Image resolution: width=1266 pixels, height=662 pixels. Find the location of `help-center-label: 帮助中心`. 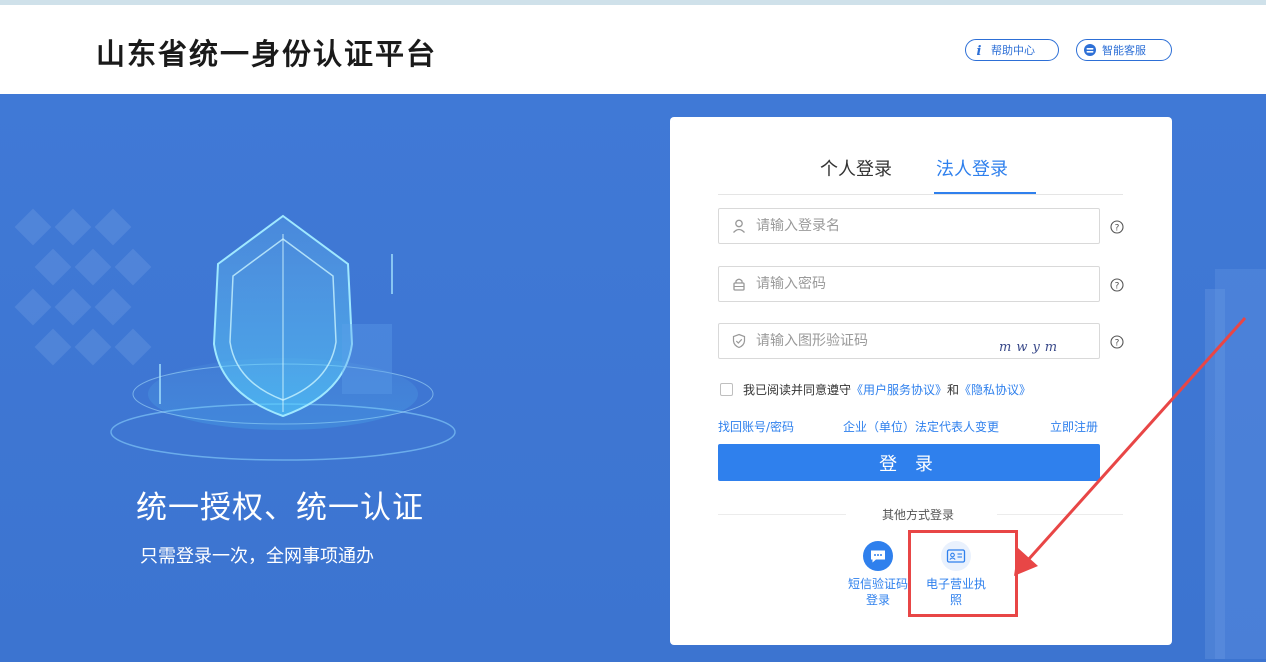

help-center-label: 帮助中心 is located at coordinates (1013, 50).